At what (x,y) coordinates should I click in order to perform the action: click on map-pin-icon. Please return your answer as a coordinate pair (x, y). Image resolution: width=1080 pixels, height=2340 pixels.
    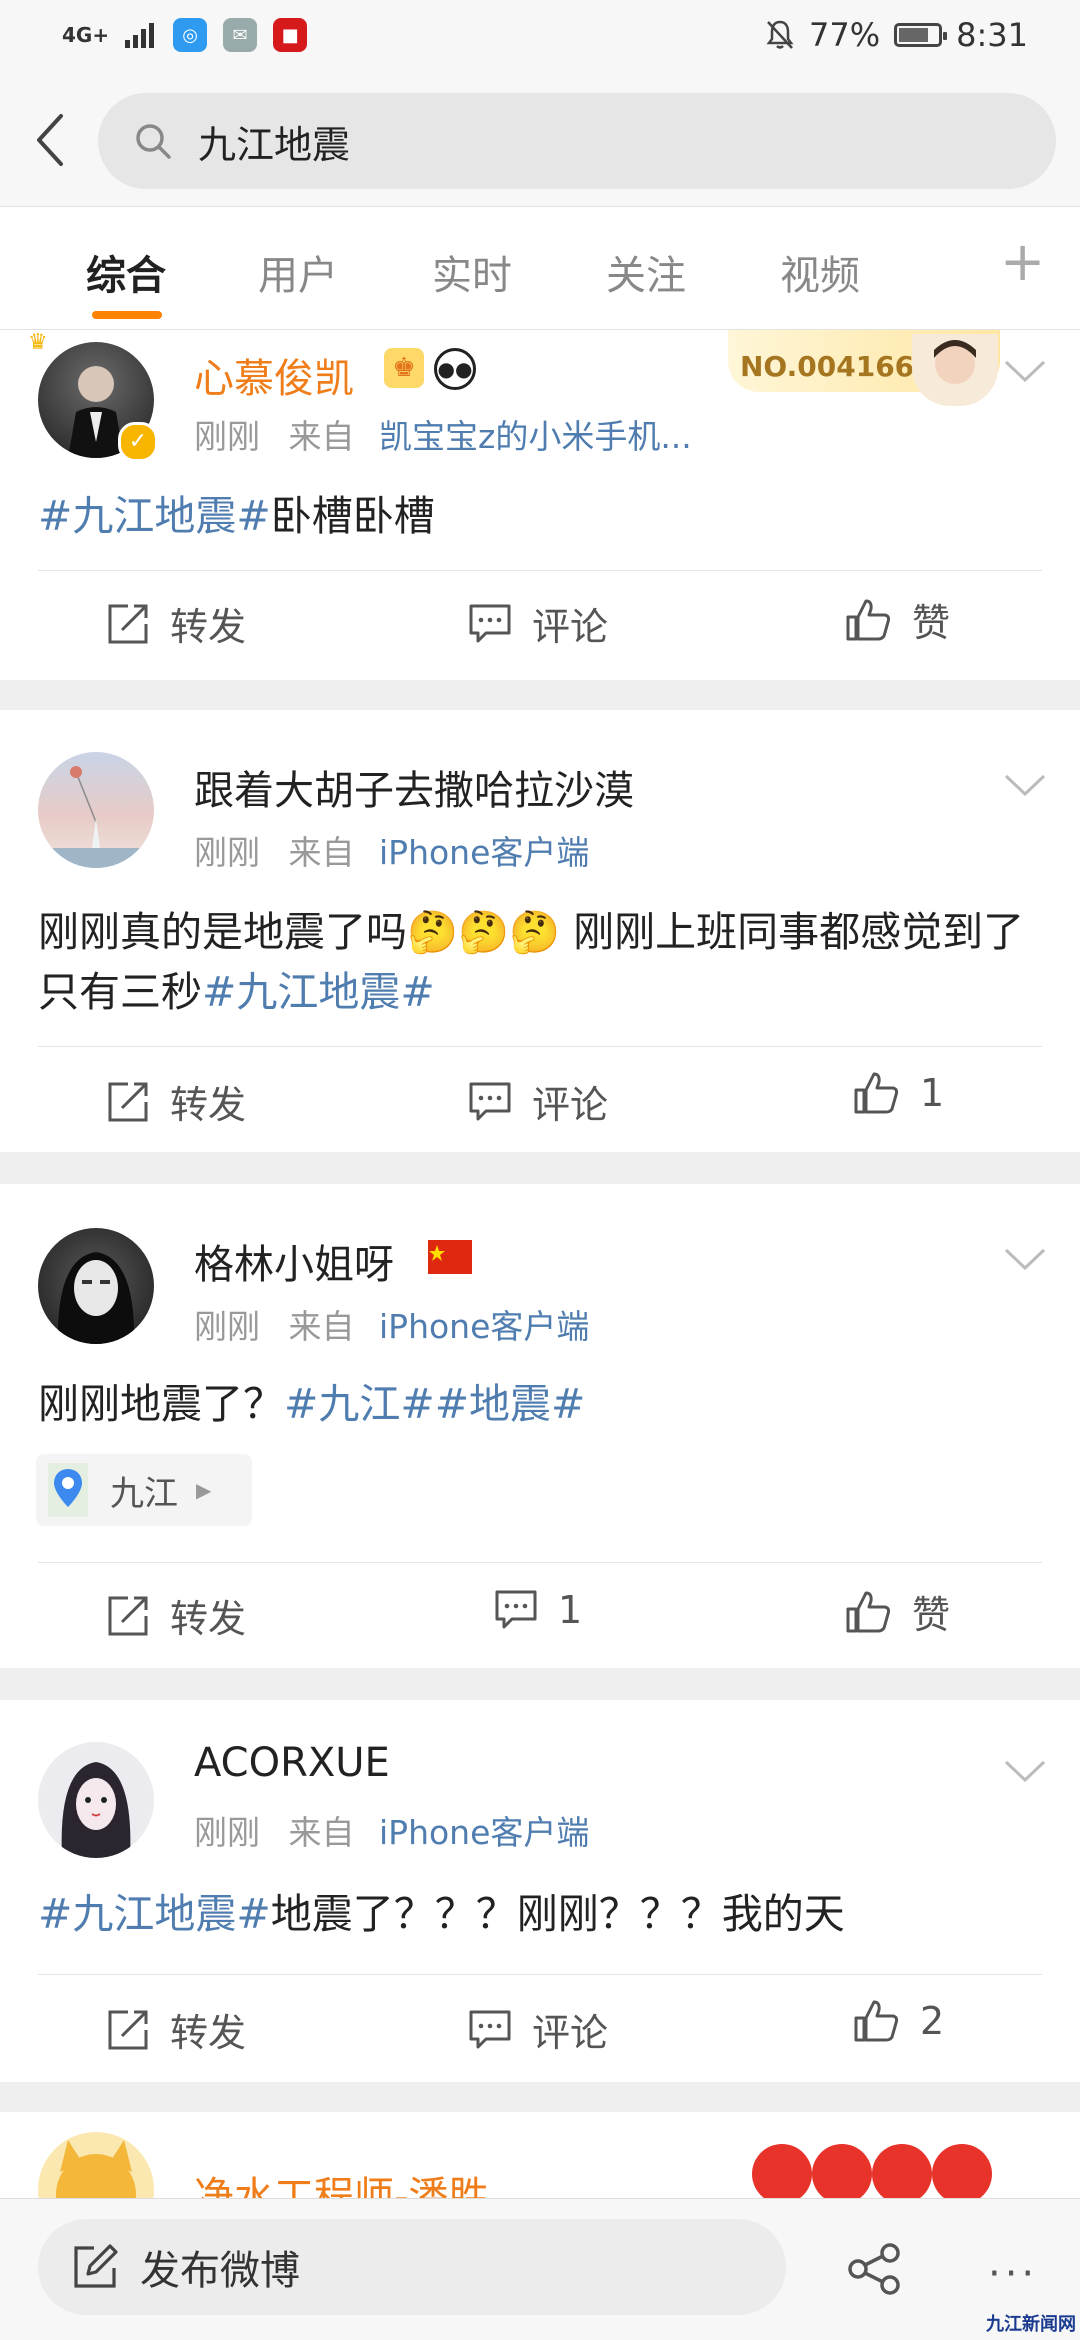
    Looking at the image, I should click on (68, 1490).